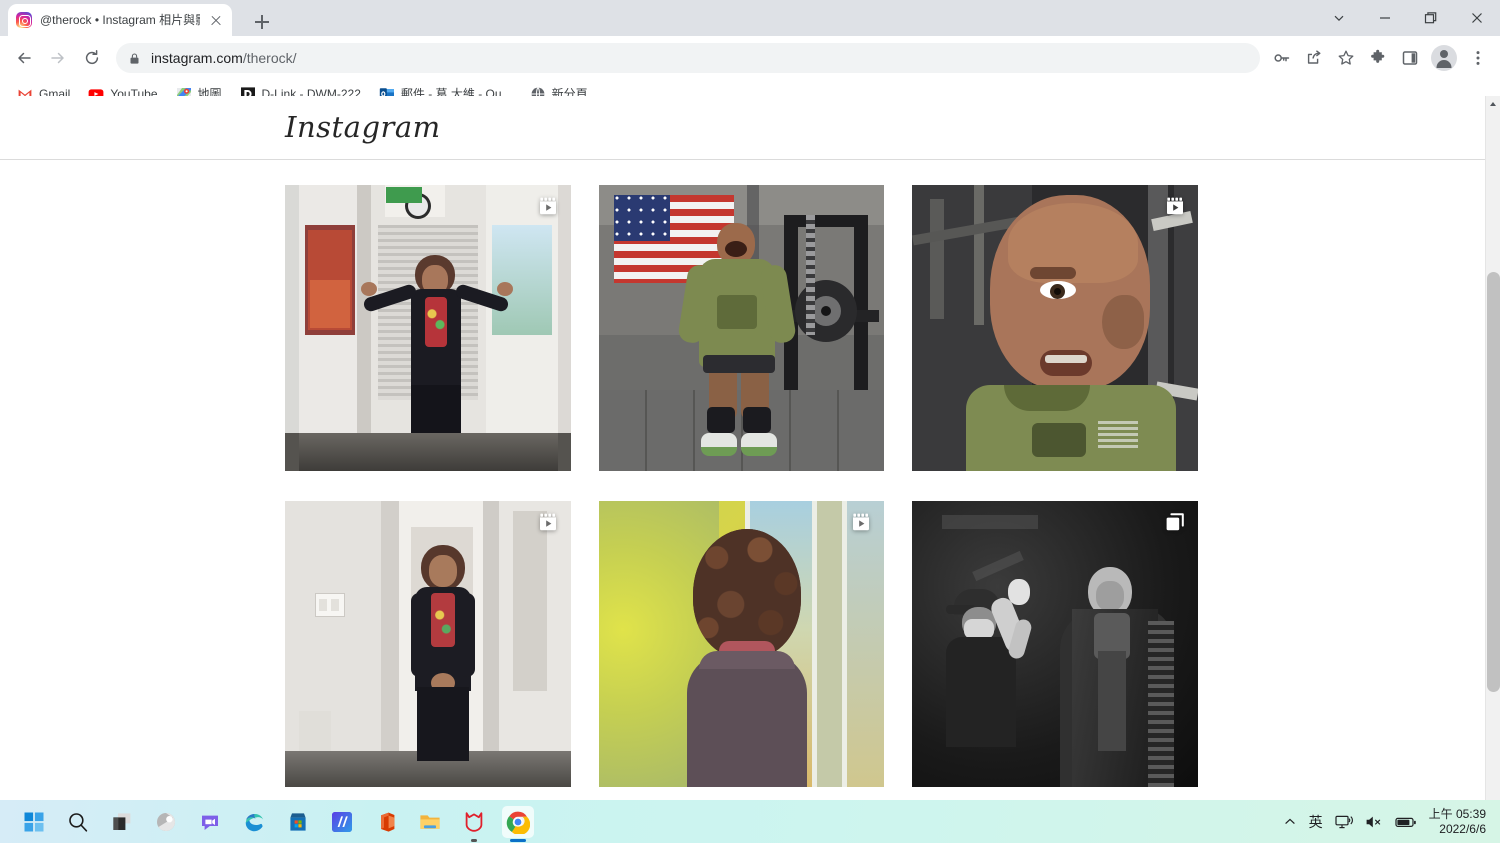 The width and height of the screenshot is (1500, 843). I want to click on toolbar-icons, so click(1380, 58).